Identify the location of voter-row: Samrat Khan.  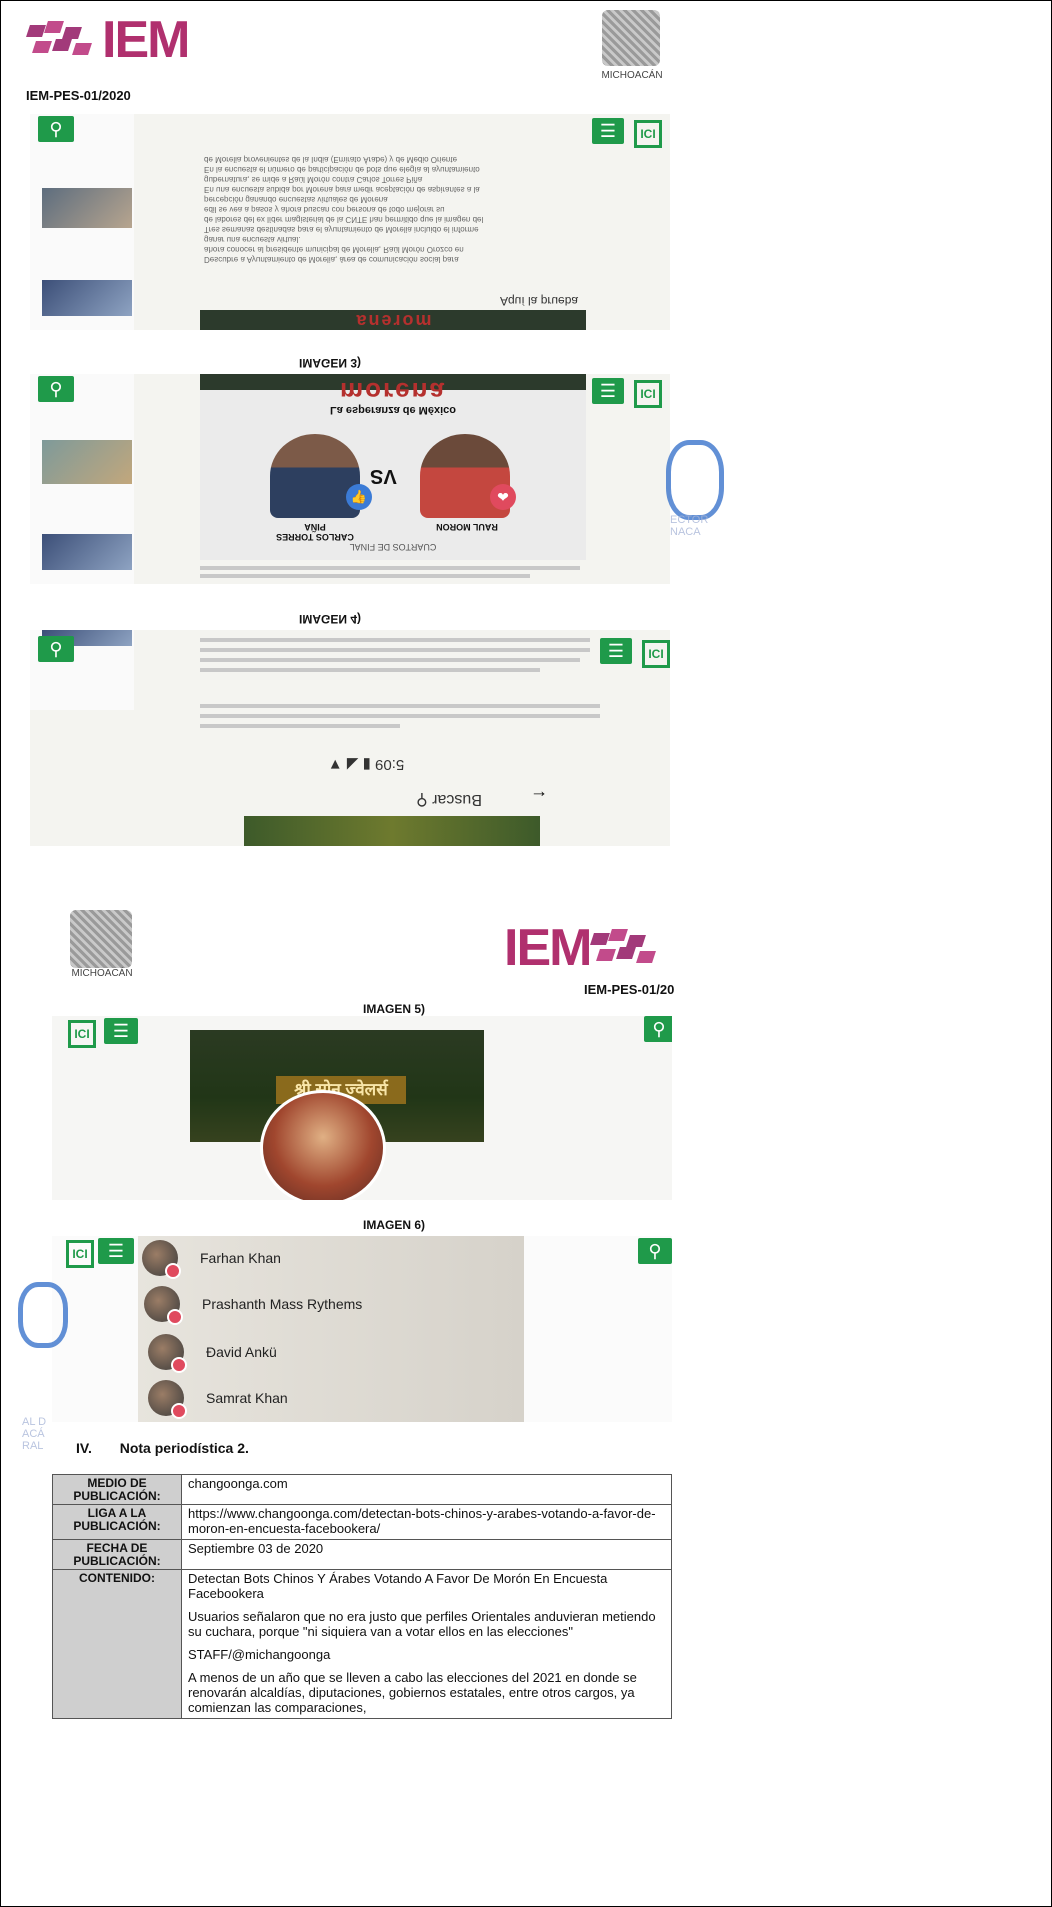
(218, 1399).